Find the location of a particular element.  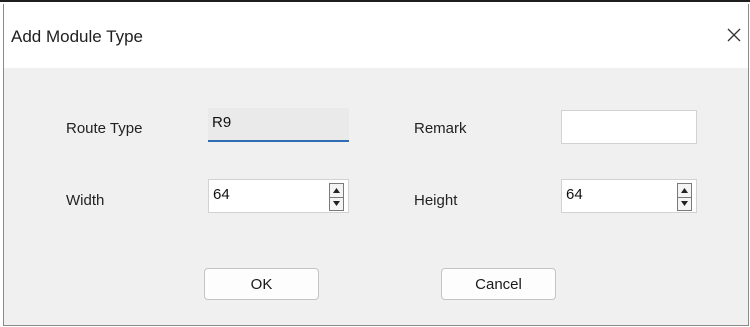

width-value: 64 is located at coordinates (221, 194).